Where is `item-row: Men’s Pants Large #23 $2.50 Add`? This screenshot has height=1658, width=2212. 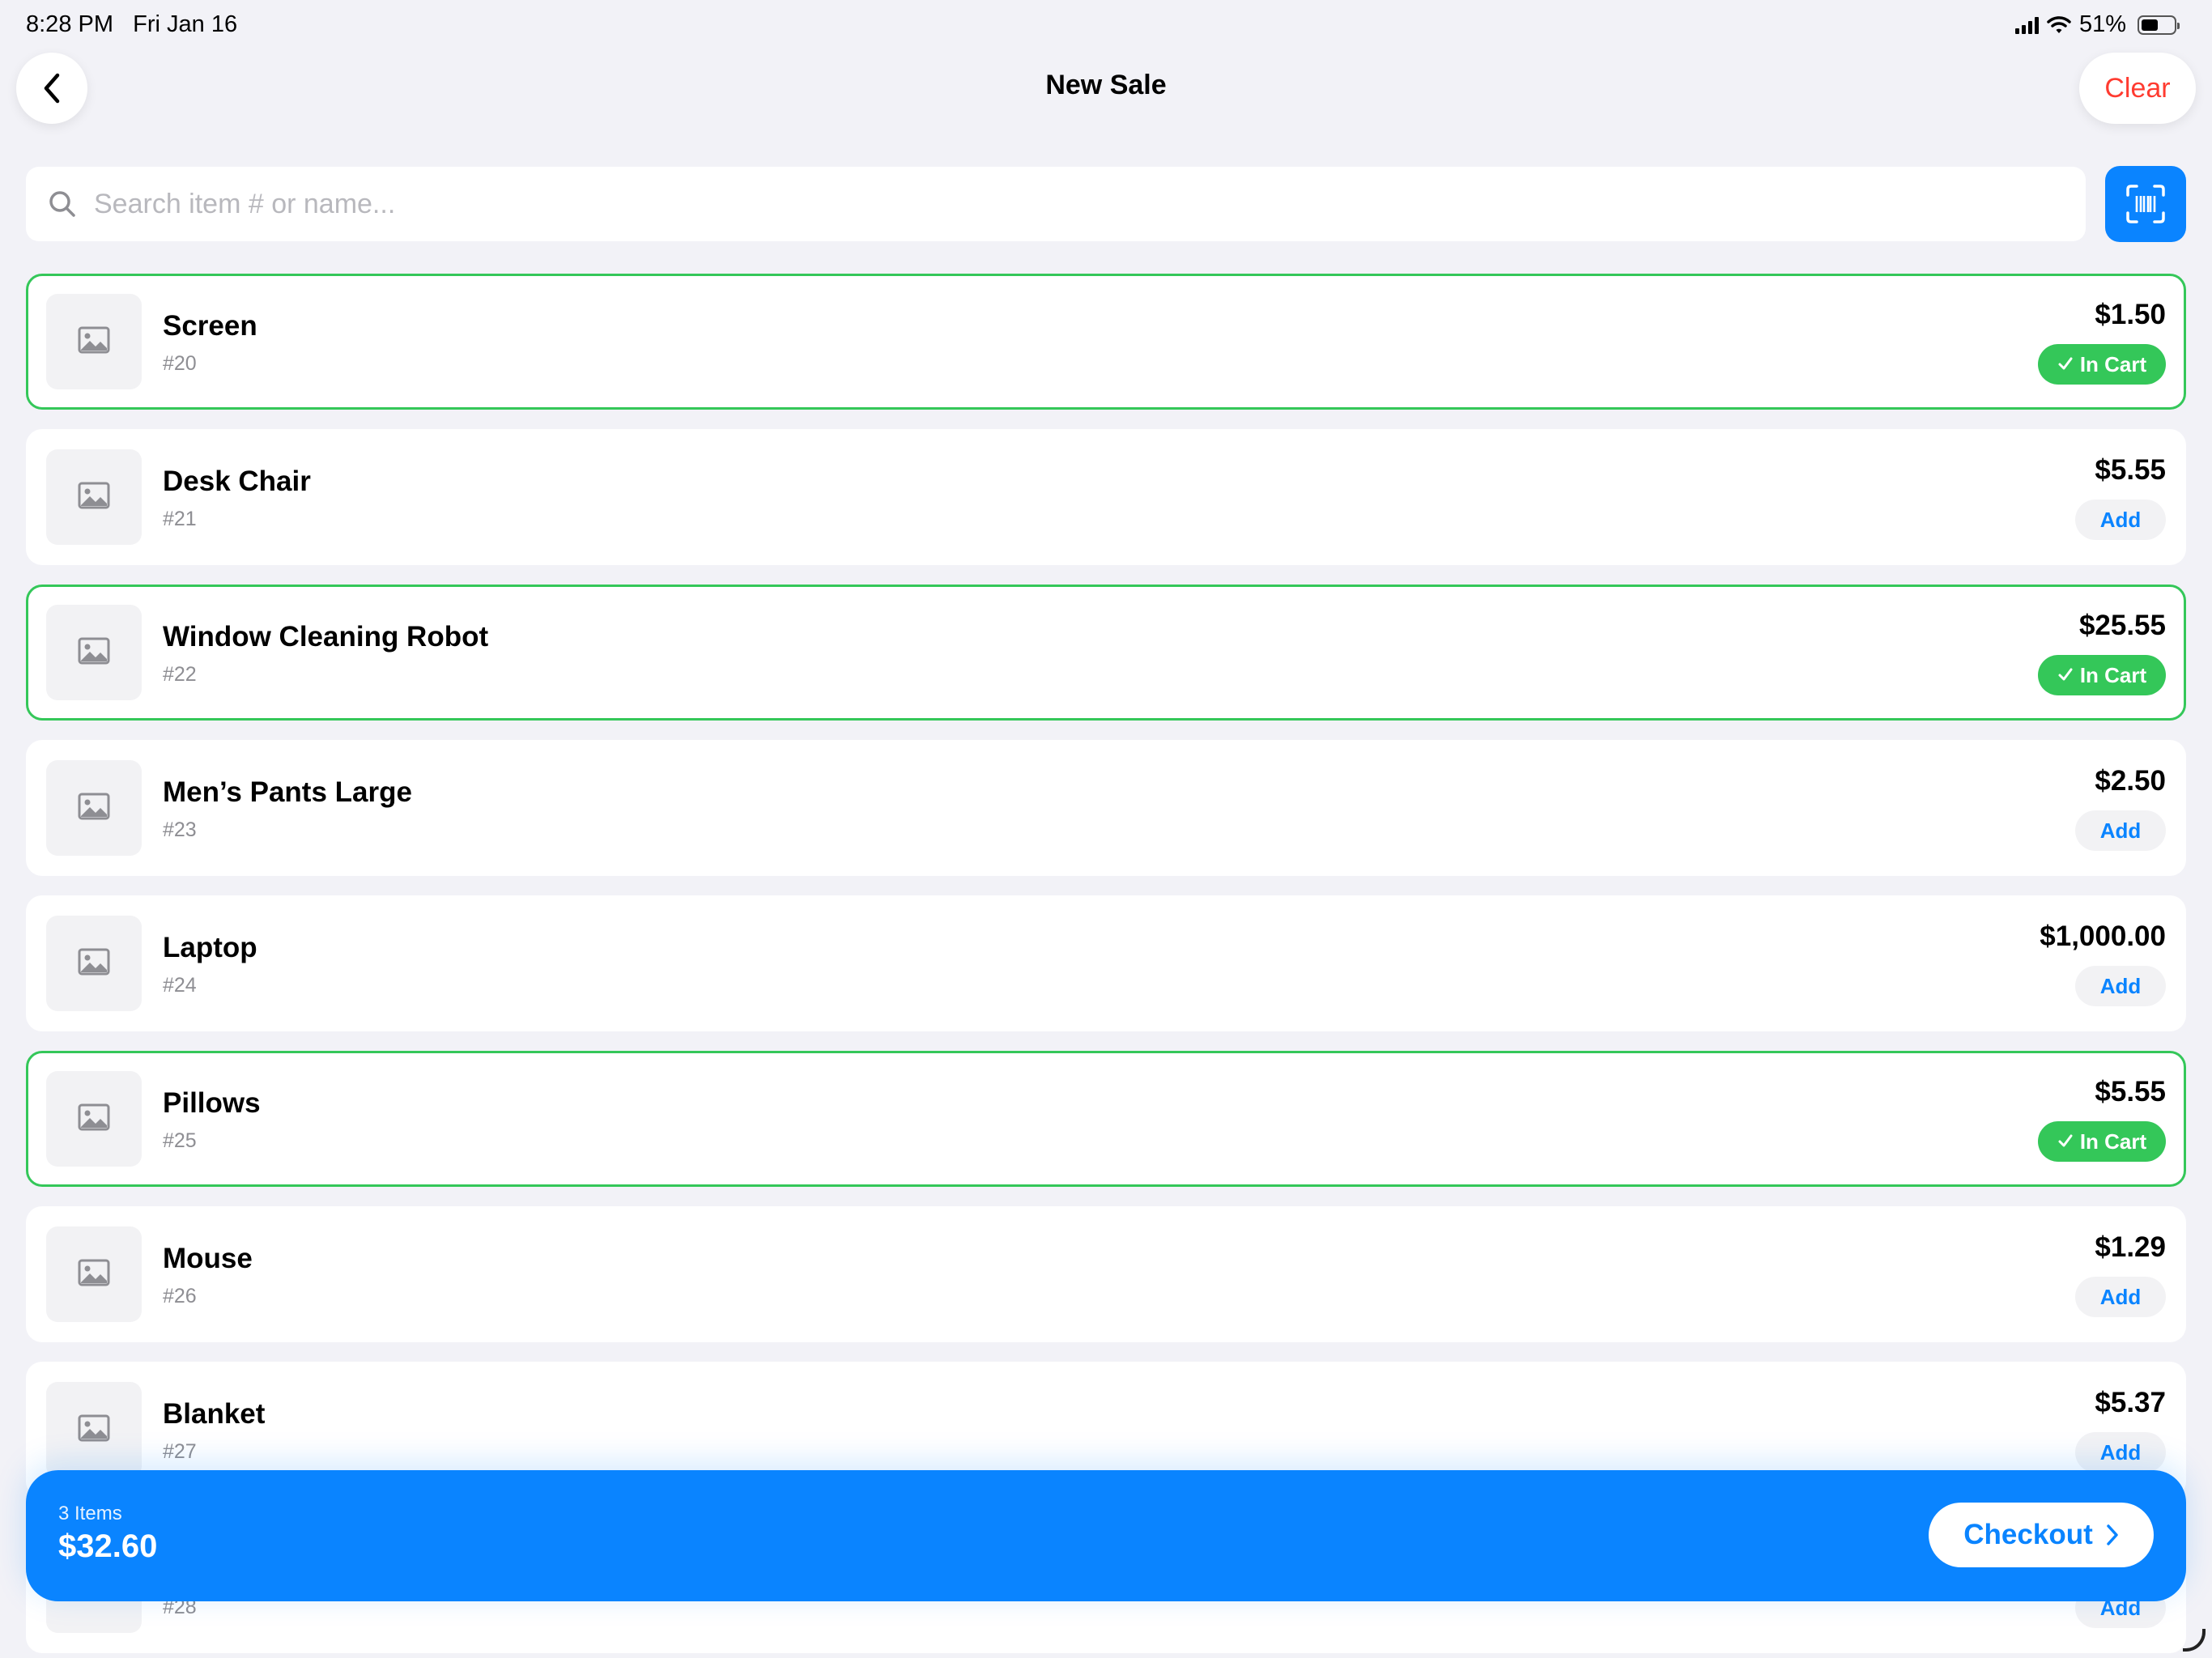 item-row: Men’s Pants Large #23 $2.50 Add is located at coordinates (1106, 808).